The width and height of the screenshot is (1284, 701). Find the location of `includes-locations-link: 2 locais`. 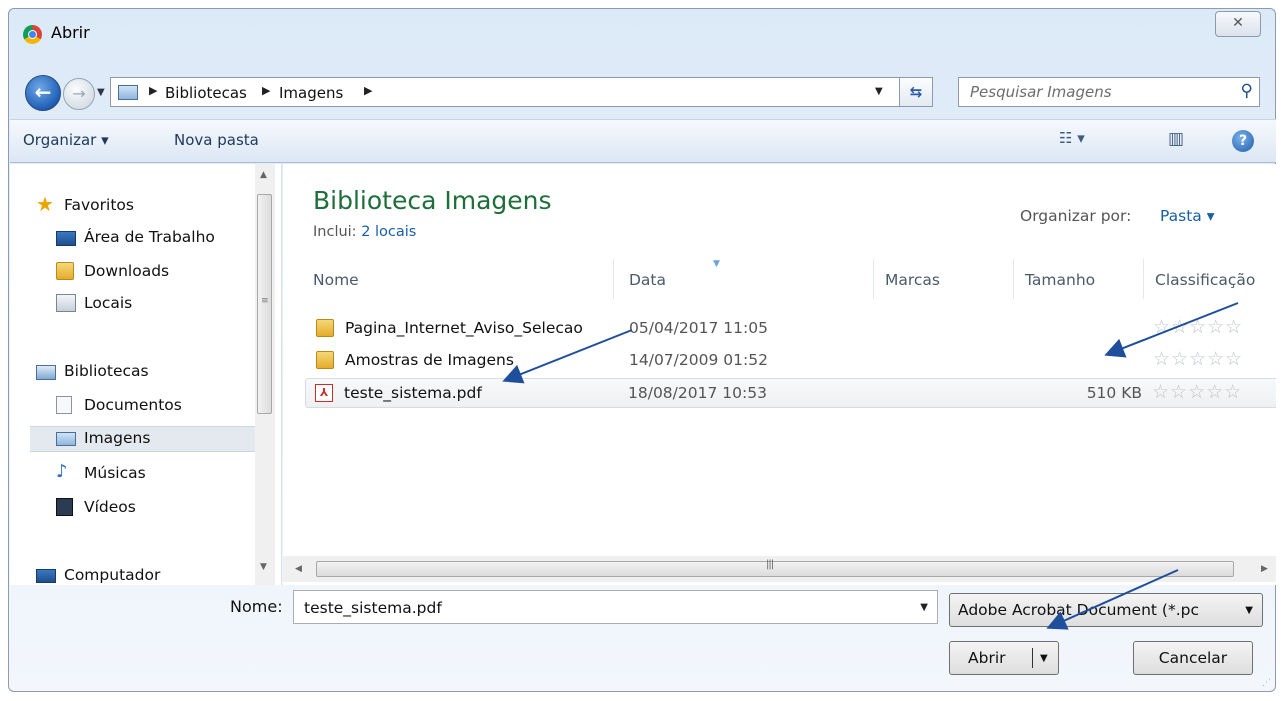

includes-locations-link: 2 locais is located at coordinates (388, 232).